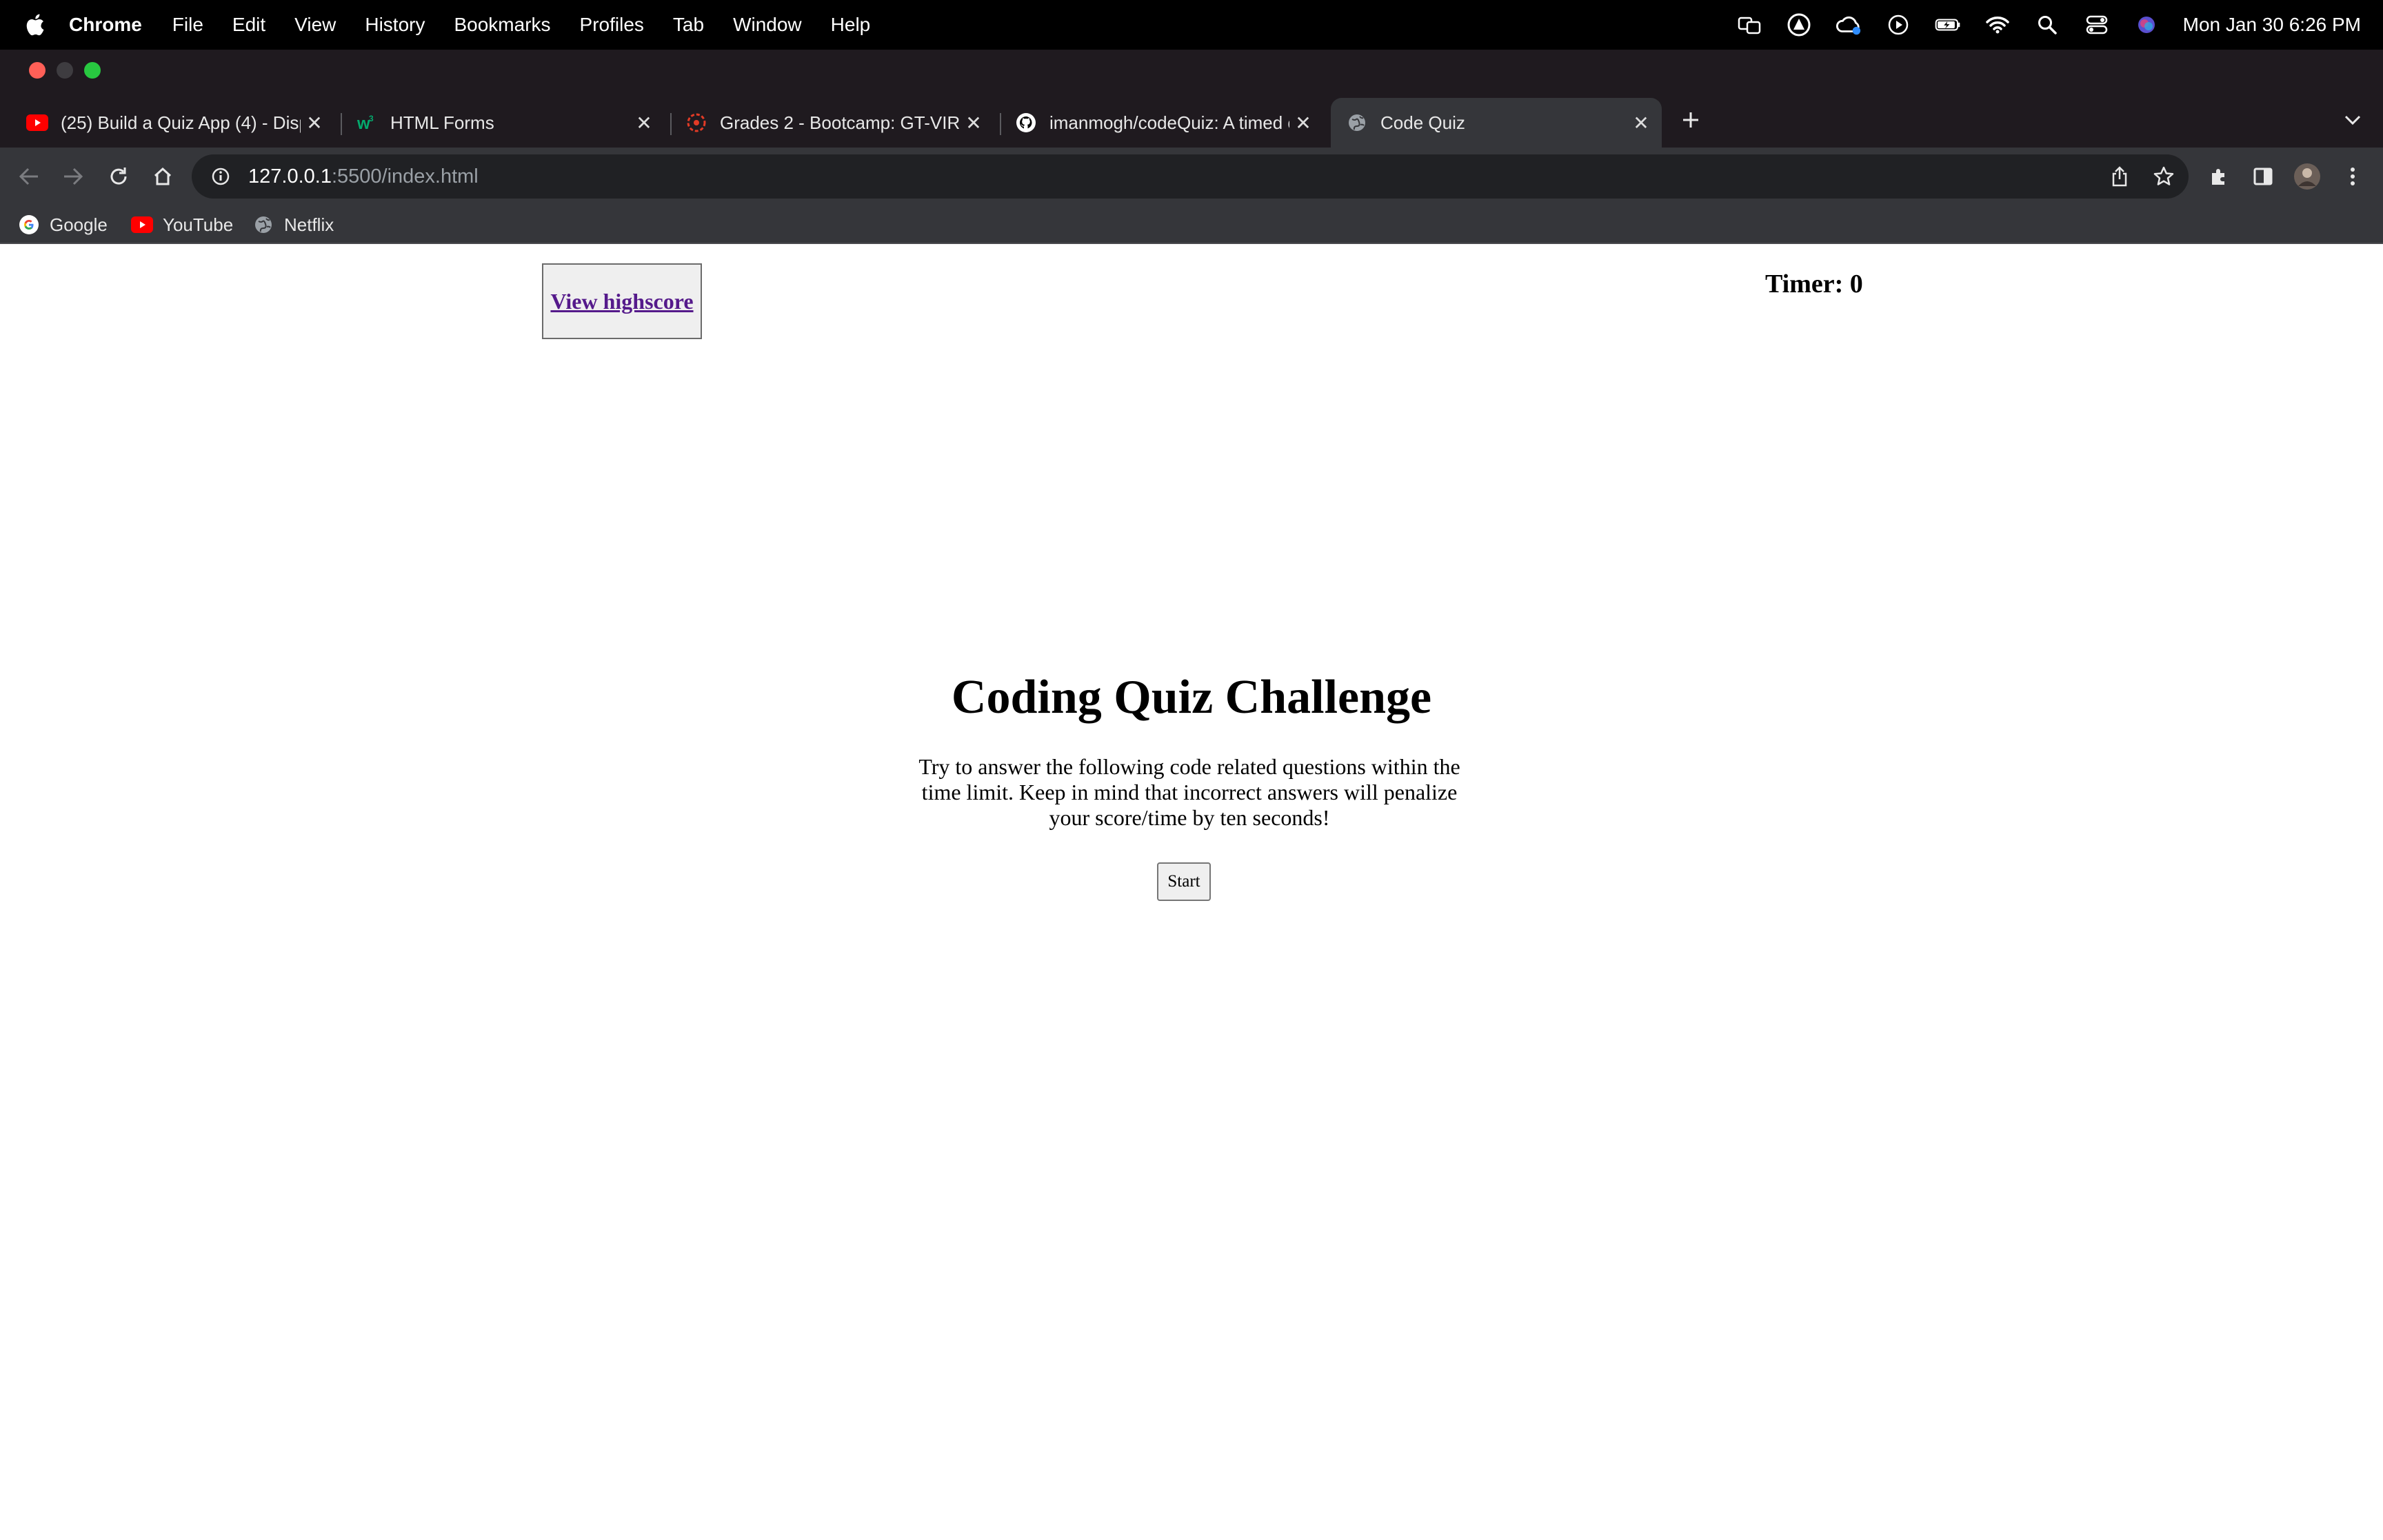 The height and width of the screenshot is (1540, 2383). Describe the element at coordinates (851, 25) in the screenshot. I see `menu-help: Help` at that location.